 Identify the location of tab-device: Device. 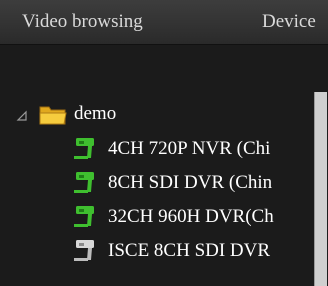
(289, 22).